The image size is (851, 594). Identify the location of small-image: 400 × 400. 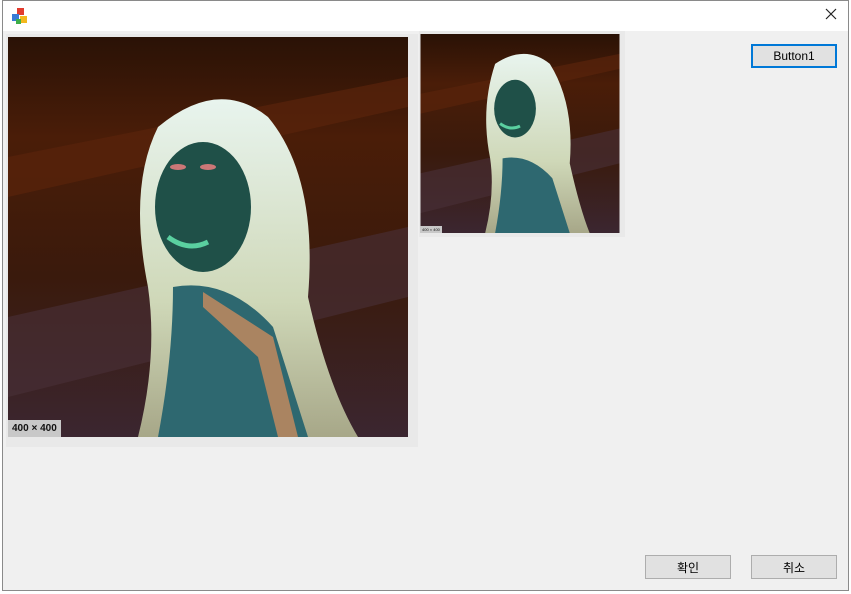
(520, 133).